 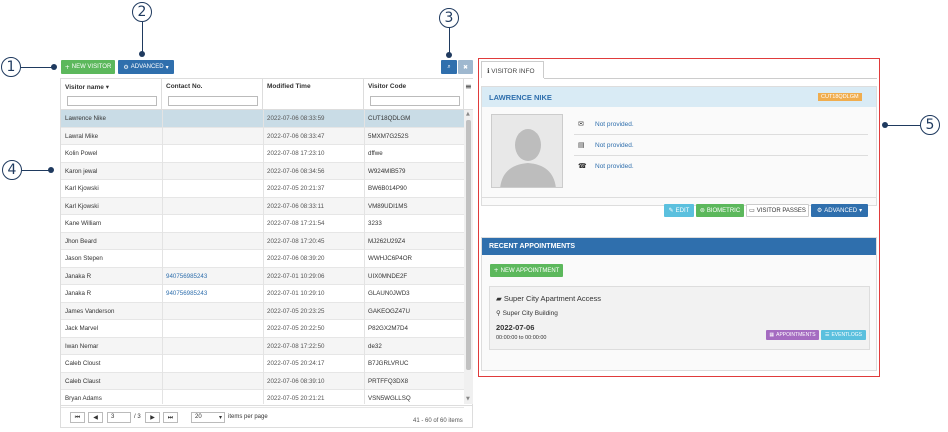 I want to click on cell-modified-time: 2022-07-05 20:22:50, so click(x=296, y=328).